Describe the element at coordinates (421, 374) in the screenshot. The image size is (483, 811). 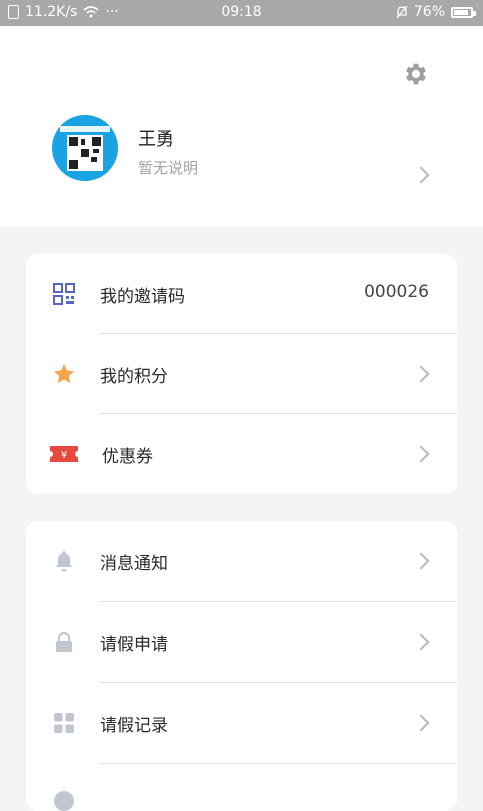
I see `points-chevron-icon` at that location.